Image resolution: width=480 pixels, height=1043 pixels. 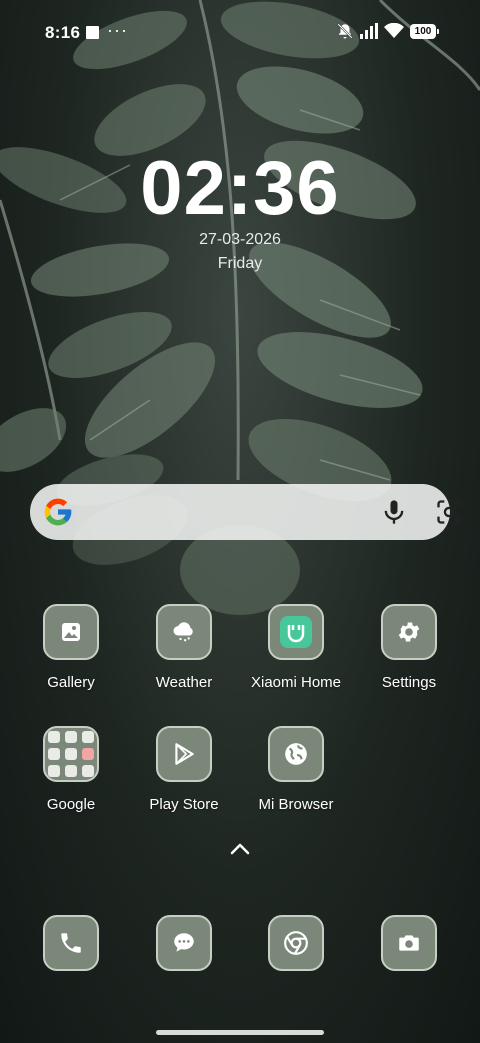 I want to click on dock-messages, so click(x=184, y=943).